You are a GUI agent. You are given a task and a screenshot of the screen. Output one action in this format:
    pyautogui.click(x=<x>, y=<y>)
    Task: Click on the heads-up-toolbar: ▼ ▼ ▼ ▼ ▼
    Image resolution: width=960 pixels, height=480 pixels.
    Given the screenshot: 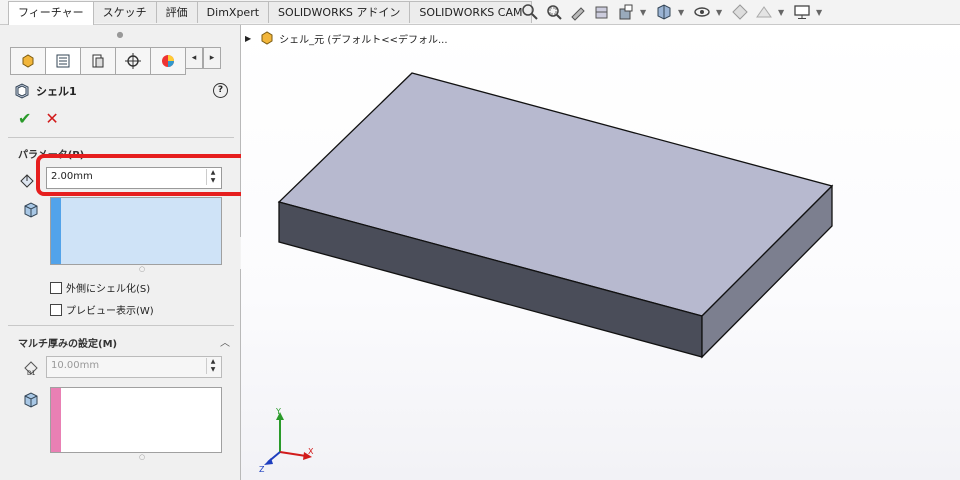 What is the action you would take?
    pyautogui.click(x=675, y=12)
    